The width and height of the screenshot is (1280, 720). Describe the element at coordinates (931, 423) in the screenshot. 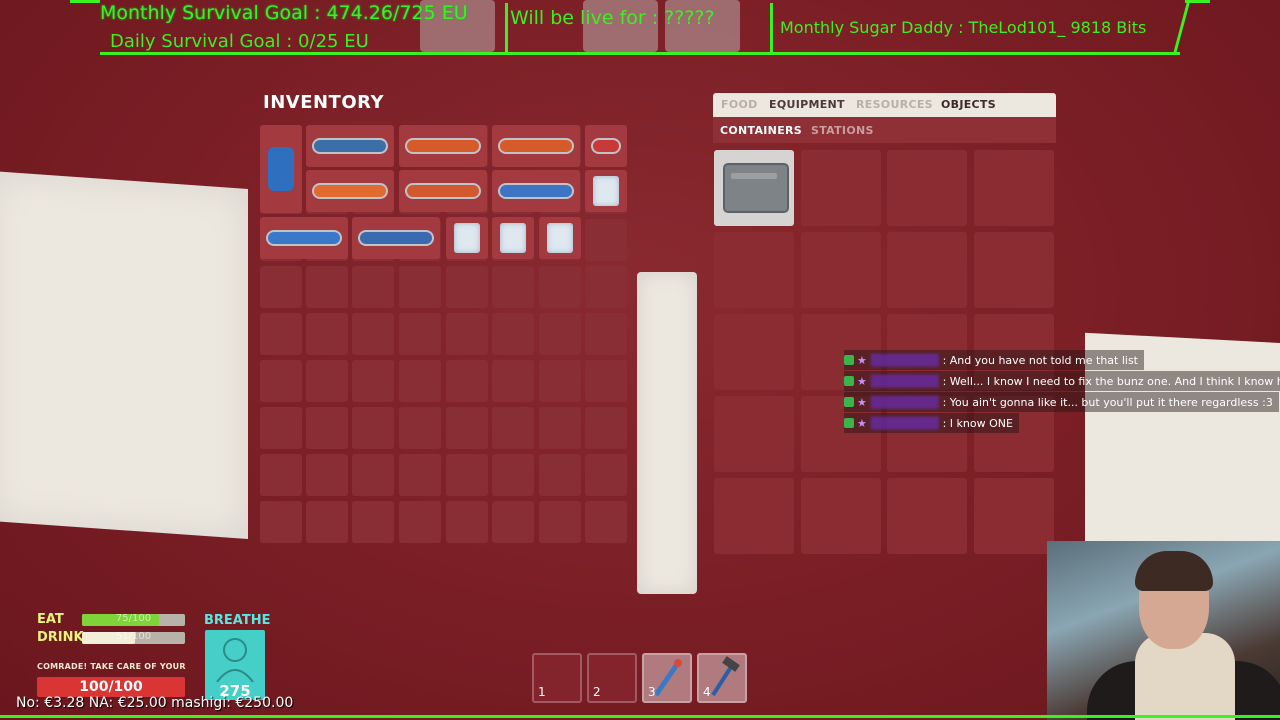

I see `chat-message: ★ ████████ : I know ONE` at that location.